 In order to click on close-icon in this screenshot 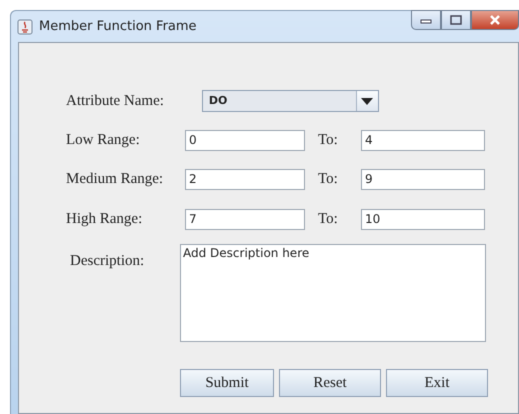, I will do `click(495, 20)`.